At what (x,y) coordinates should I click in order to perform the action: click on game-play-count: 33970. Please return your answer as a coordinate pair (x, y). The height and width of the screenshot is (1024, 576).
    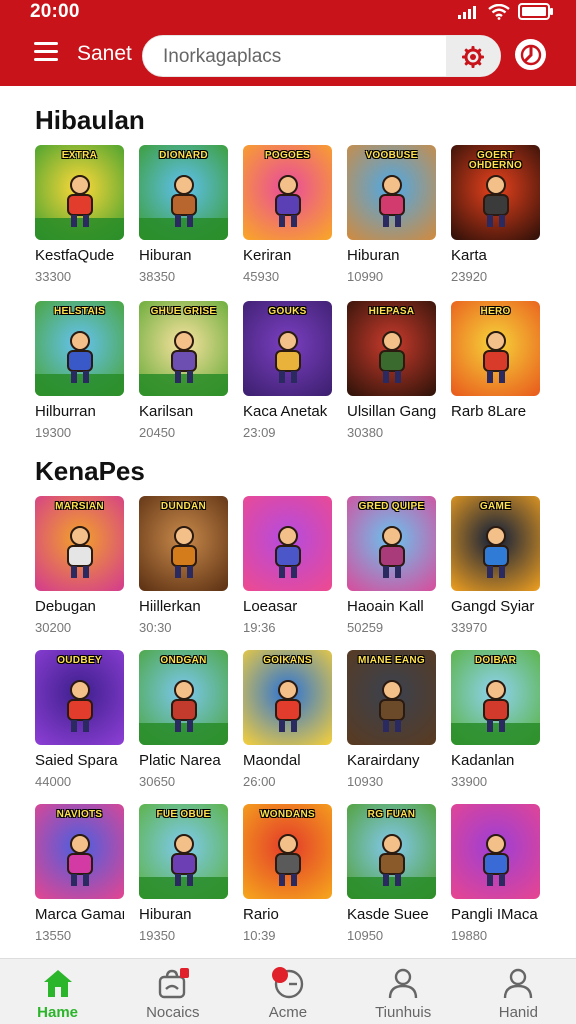
    Looking at the image, I should click on (469, 627).